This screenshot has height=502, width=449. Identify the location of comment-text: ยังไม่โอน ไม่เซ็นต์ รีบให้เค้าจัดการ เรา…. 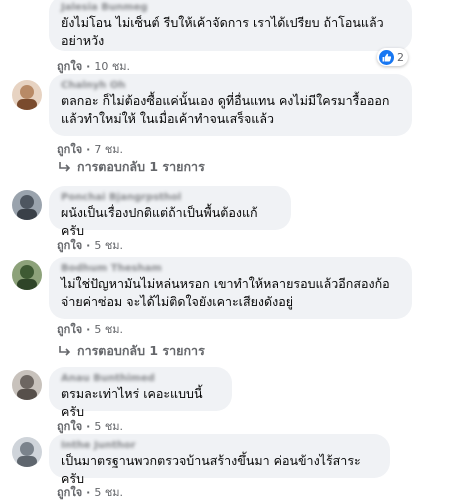
(222, 31).